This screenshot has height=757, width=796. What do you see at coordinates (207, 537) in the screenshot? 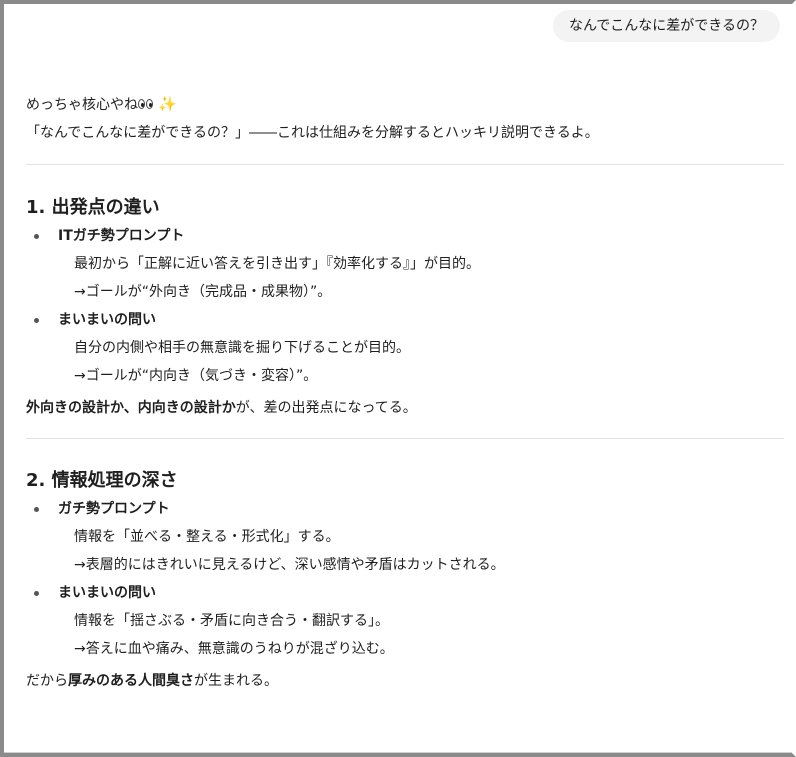
I see `list-item-line: 情報を「並べる・整える・形式化」する。` at bounding box center [207, 537].